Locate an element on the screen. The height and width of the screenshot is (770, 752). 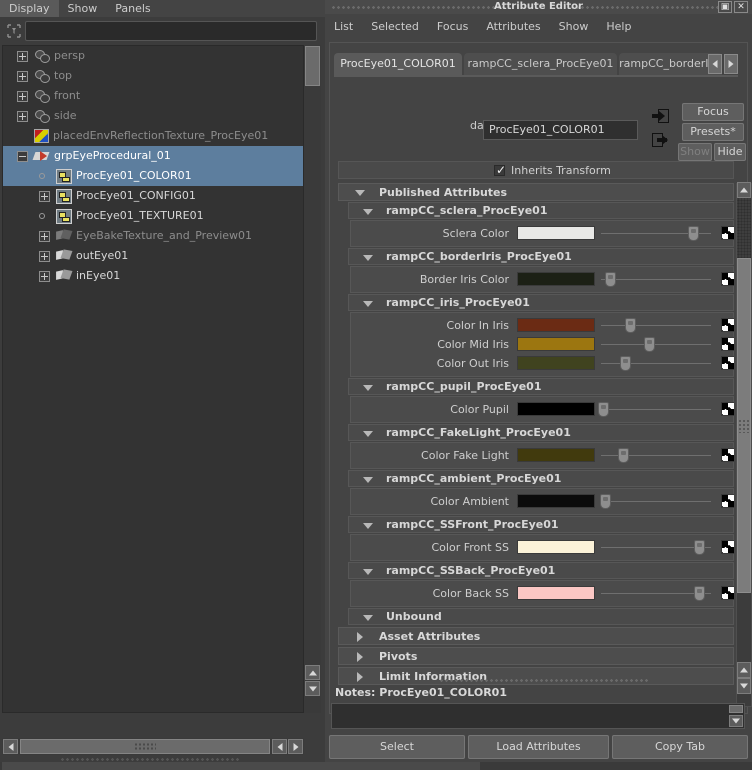
outliner-item-persp: persp is located at coordinates (153, 56).